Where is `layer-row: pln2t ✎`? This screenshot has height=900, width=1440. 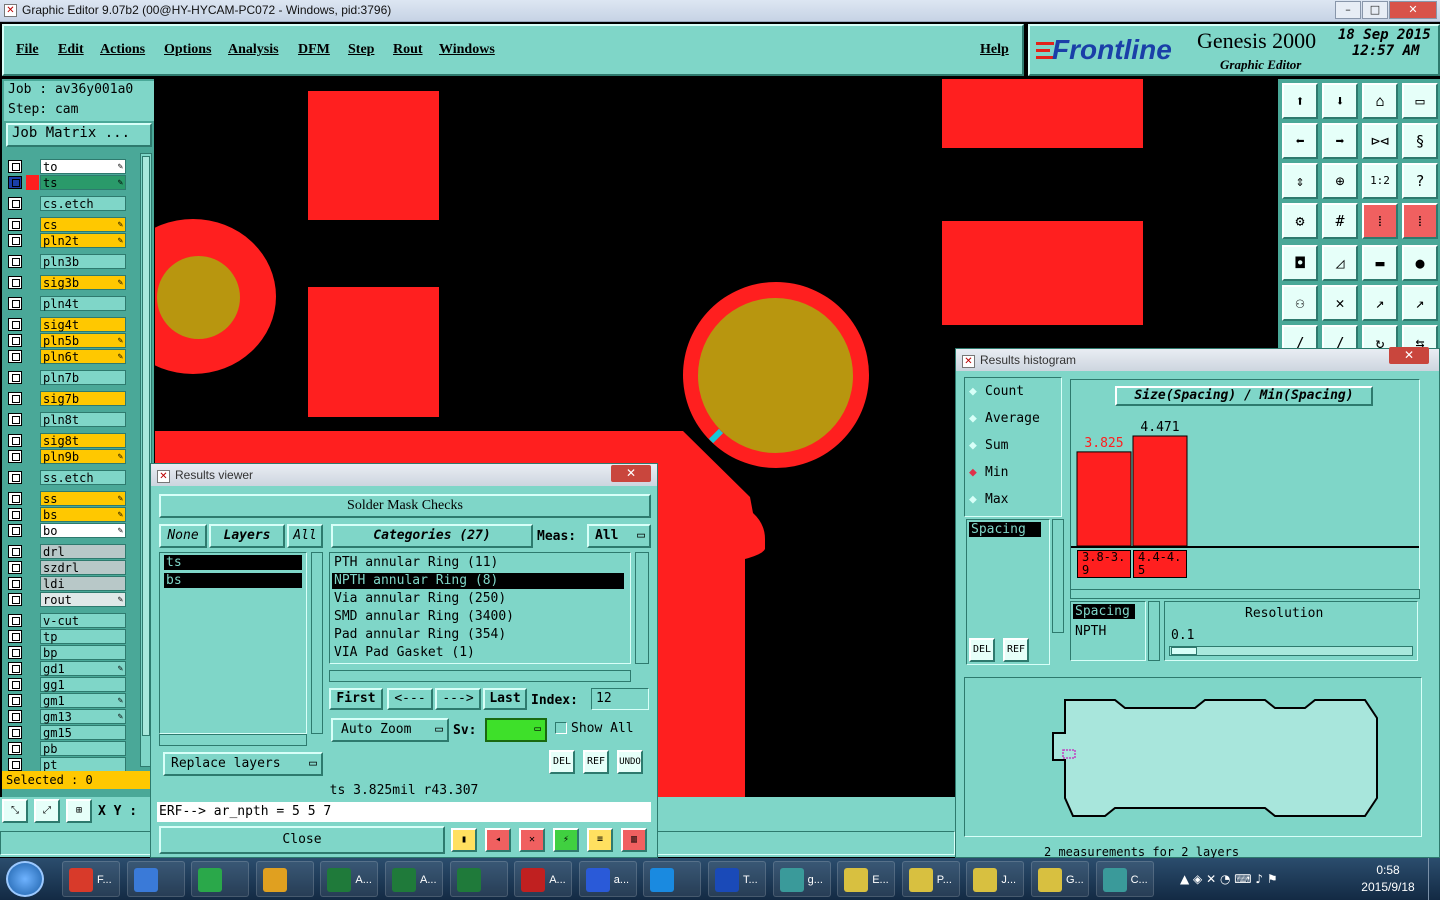
layer-row: pln2t ✎ is located at coordinates (66, 240).